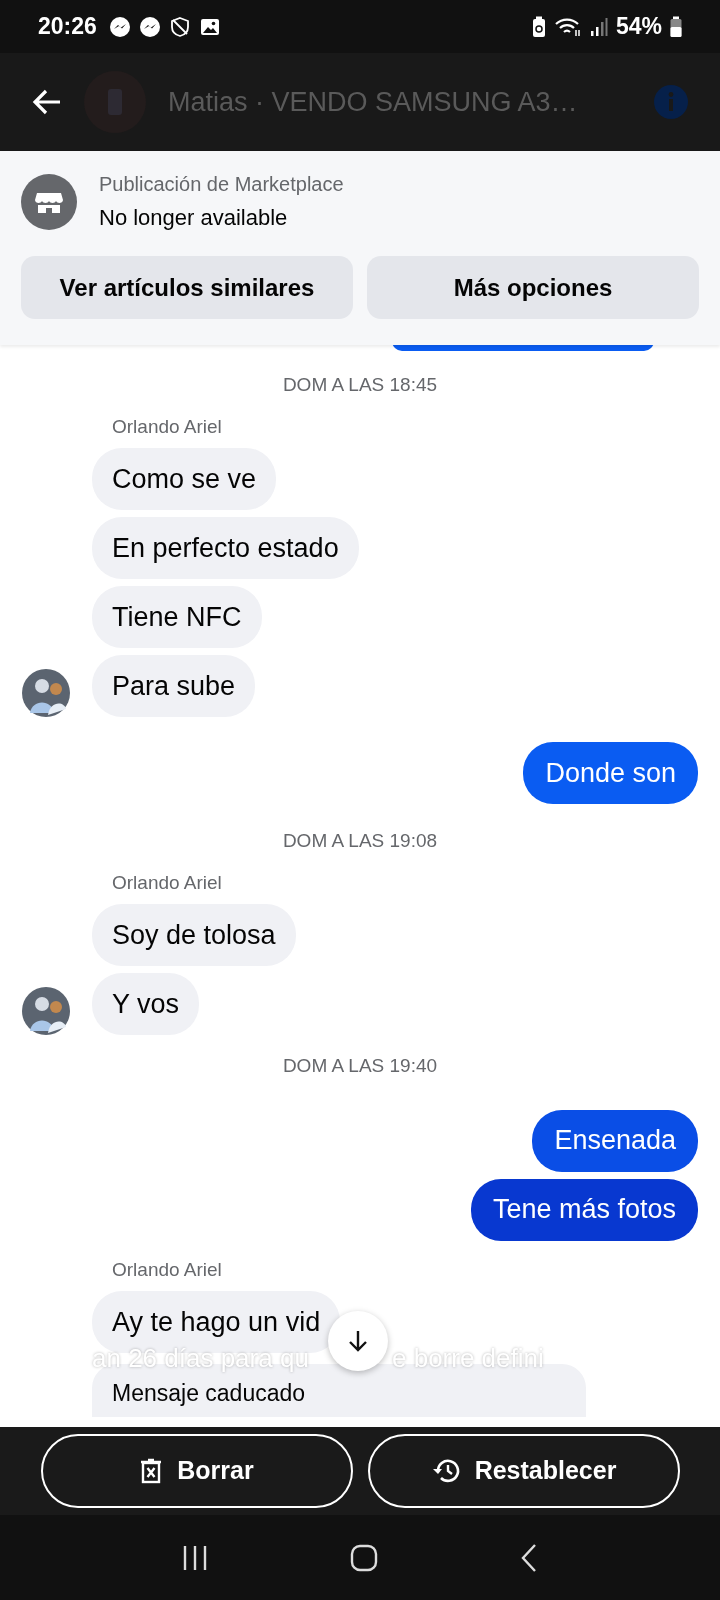 The width and height of the screenshot is (720, 1600). What do you see at coordinates (216, 1322) in the screenshot?
I see `message-bubble: Ay te hago un vid` at bounding box center [216, 1322].